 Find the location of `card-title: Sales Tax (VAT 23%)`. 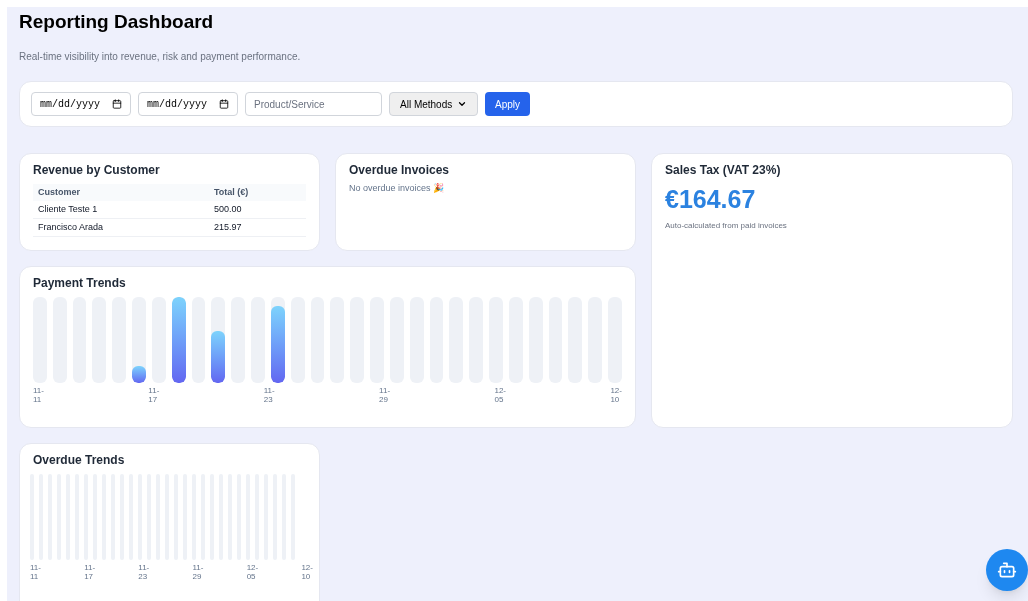

card-title: Sales Tax (VAT 23%) is located at coordinates (723, 170).